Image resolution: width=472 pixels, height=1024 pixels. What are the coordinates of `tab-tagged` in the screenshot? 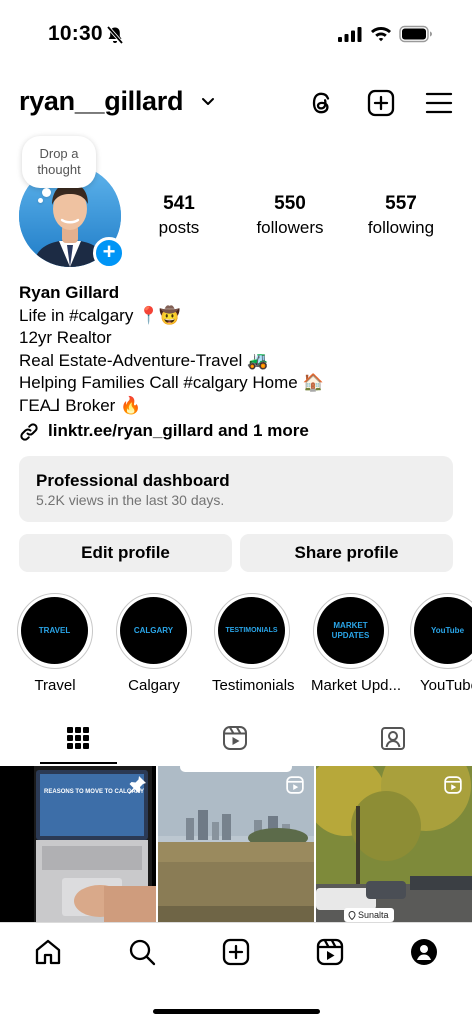 It's located at (393, 740).